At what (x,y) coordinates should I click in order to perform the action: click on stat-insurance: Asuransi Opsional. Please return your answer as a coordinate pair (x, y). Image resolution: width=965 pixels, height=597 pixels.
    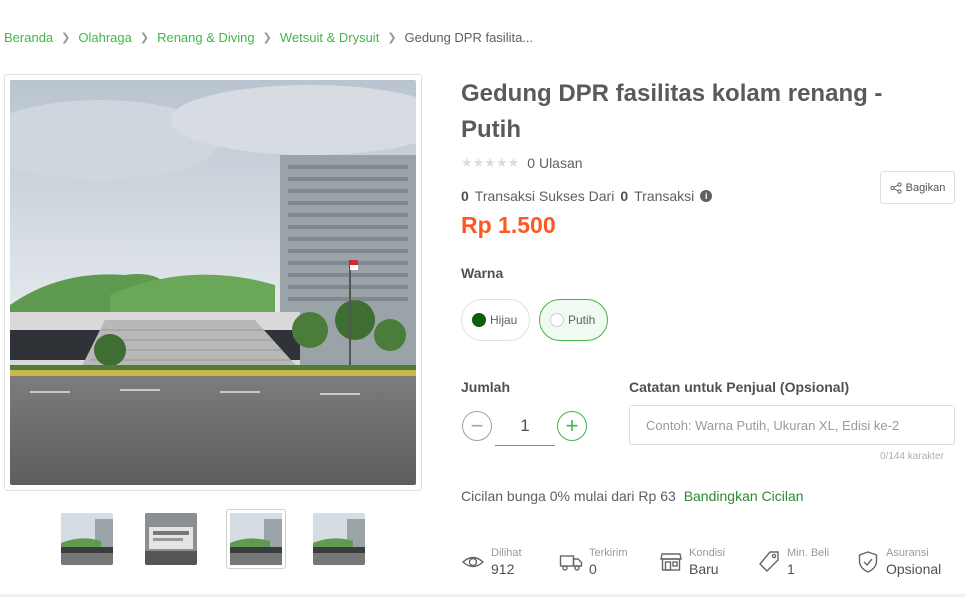
    Looking at the image, I should click on (898, 562).